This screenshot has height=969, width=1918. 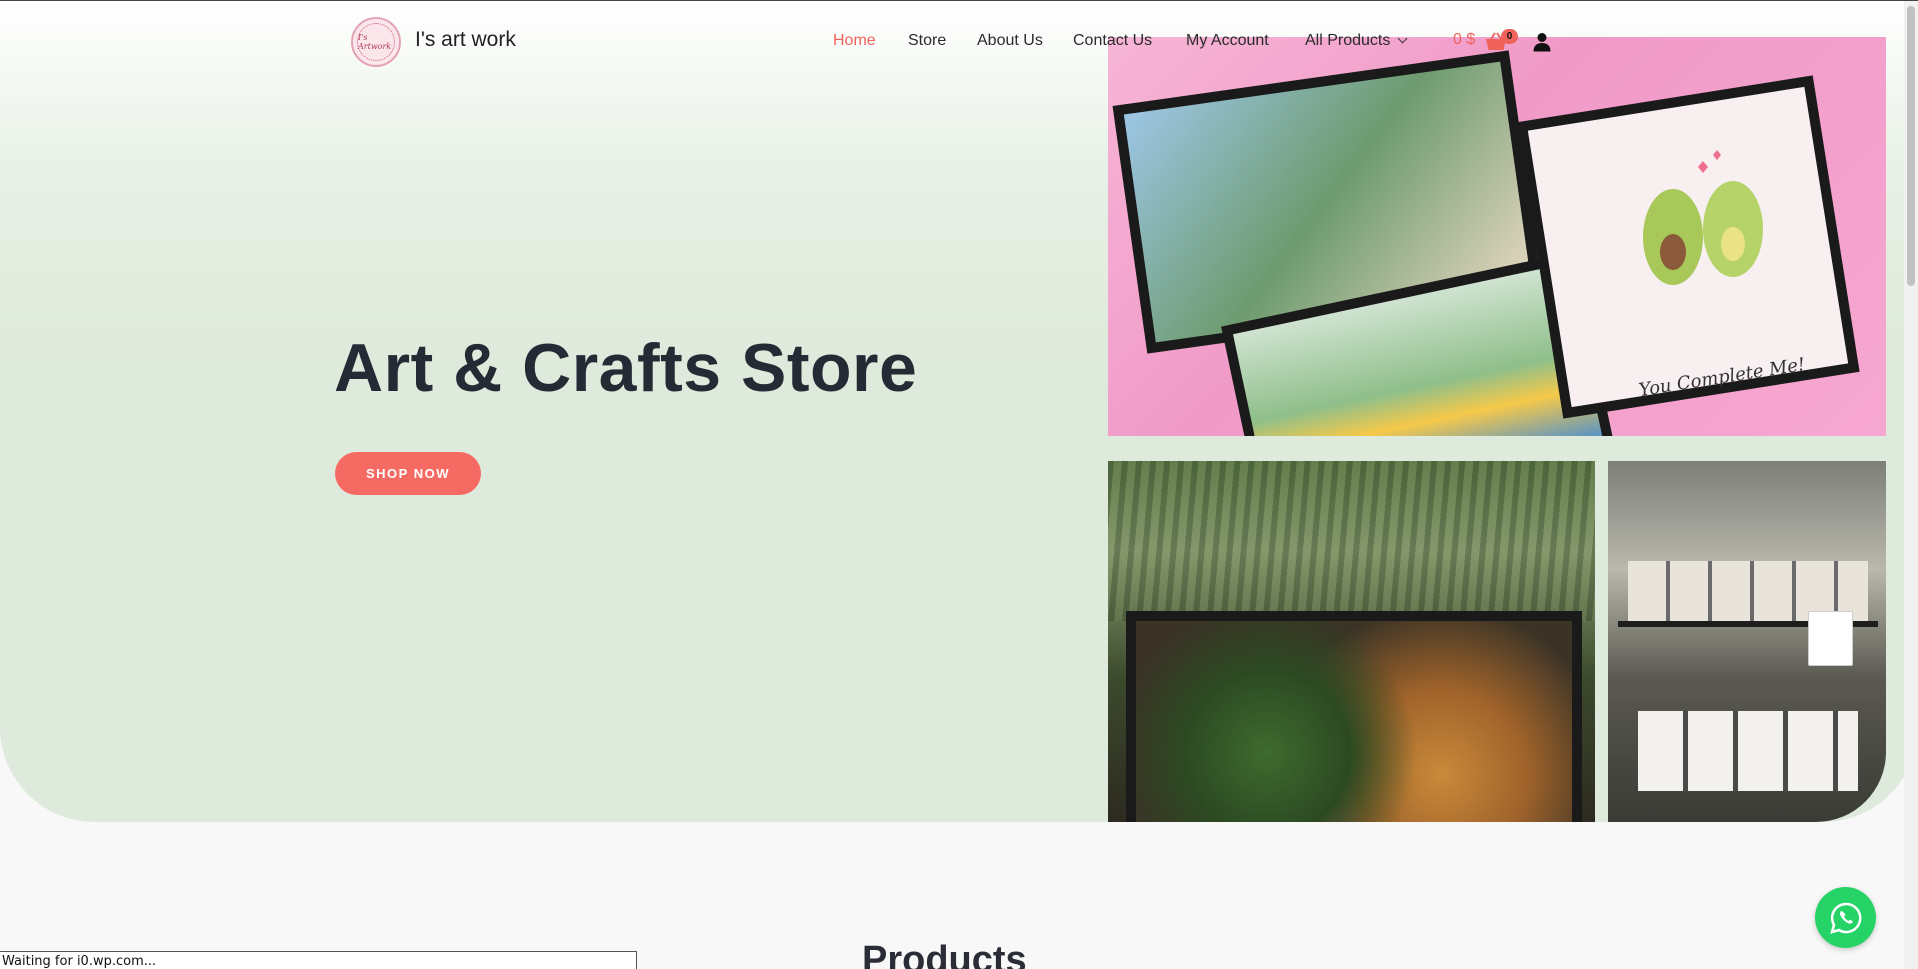 What do you see at coordinates (944, 954) in the screenshot?
I see `products-heading: Products` at bounding box center [944, 954].